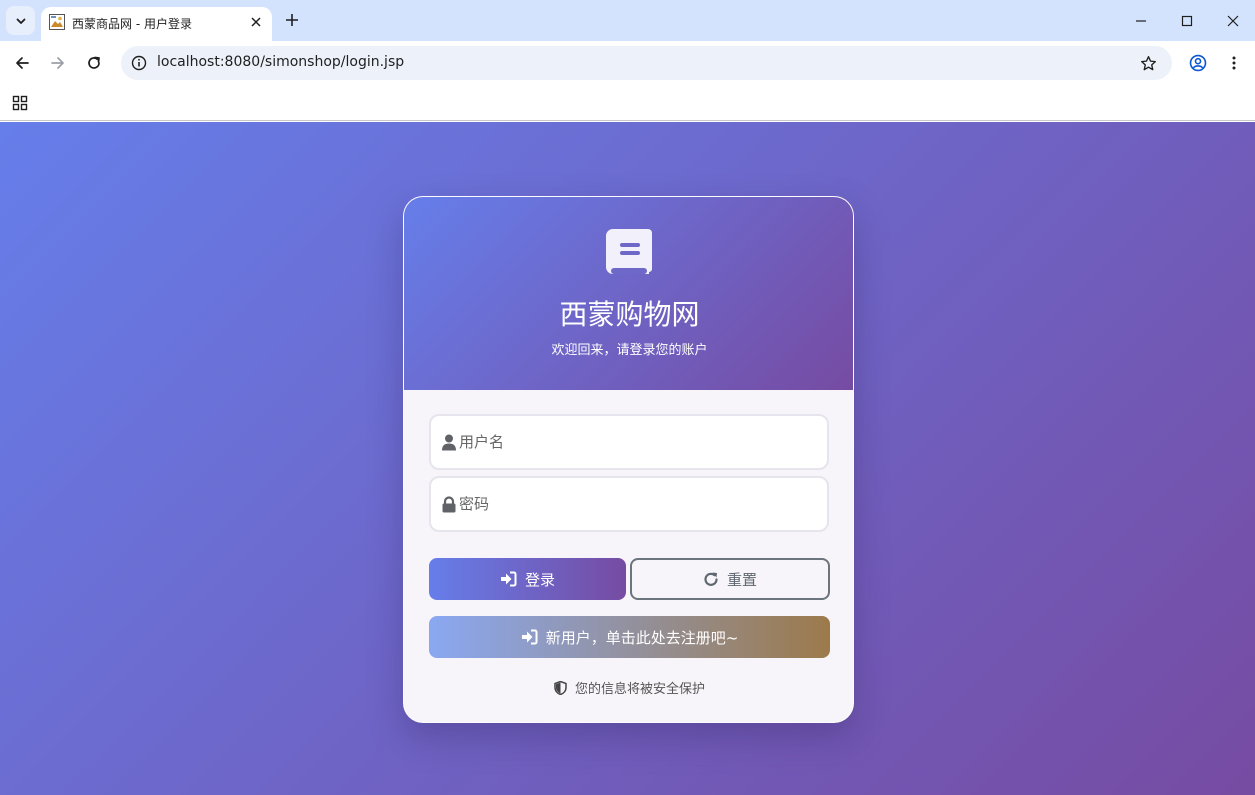  I want to click on account-icon, so click(1198, 63).